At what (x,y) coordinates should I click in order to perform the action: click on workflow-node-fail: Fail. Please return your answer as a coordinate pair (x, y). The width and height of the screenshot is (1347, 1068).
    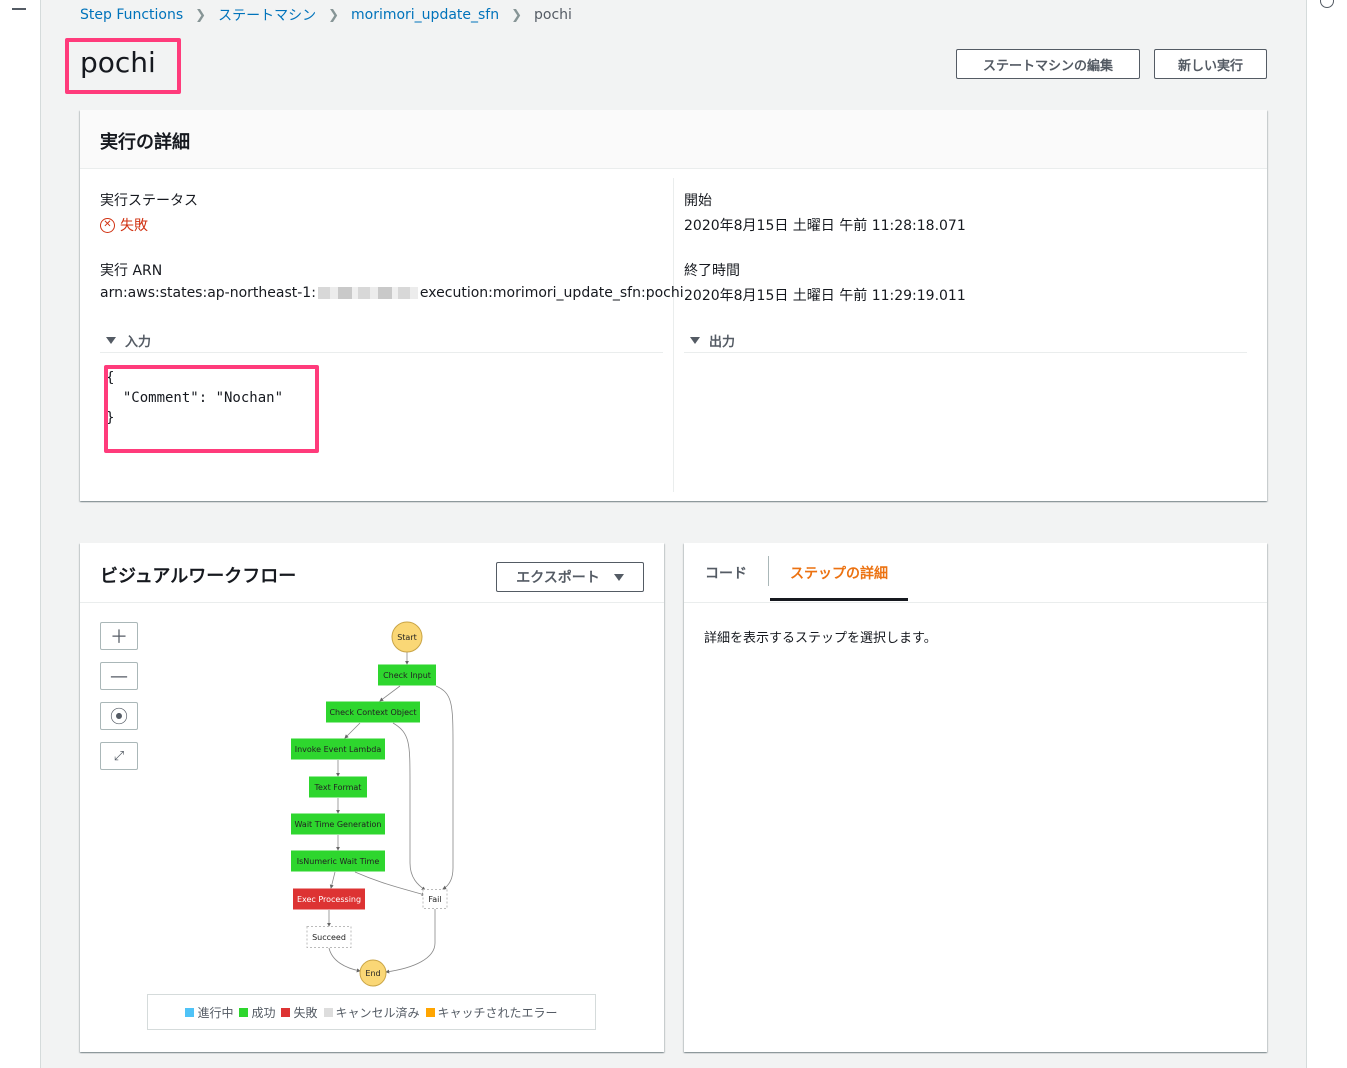
    Looking at the image, I should click on (435, 899).